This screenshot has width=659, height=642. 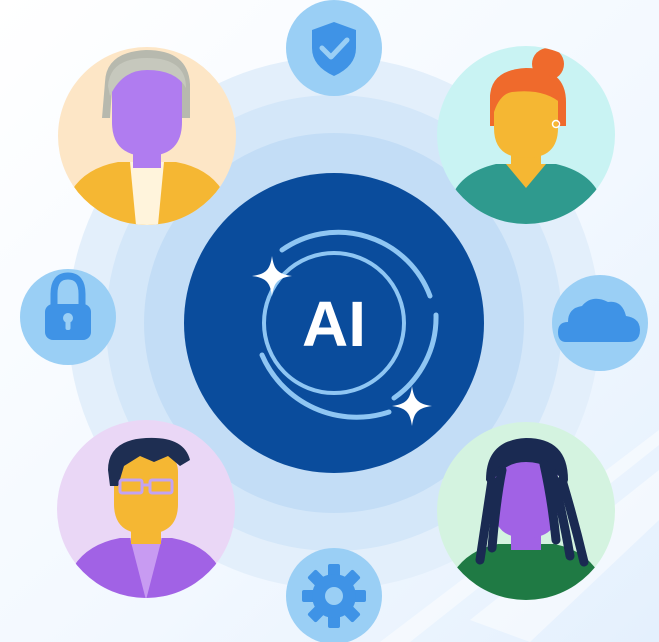 What do you see at coordinates (334, 595) in the screenshot?
I see `gear-badge` at bounding box center [334, 595].